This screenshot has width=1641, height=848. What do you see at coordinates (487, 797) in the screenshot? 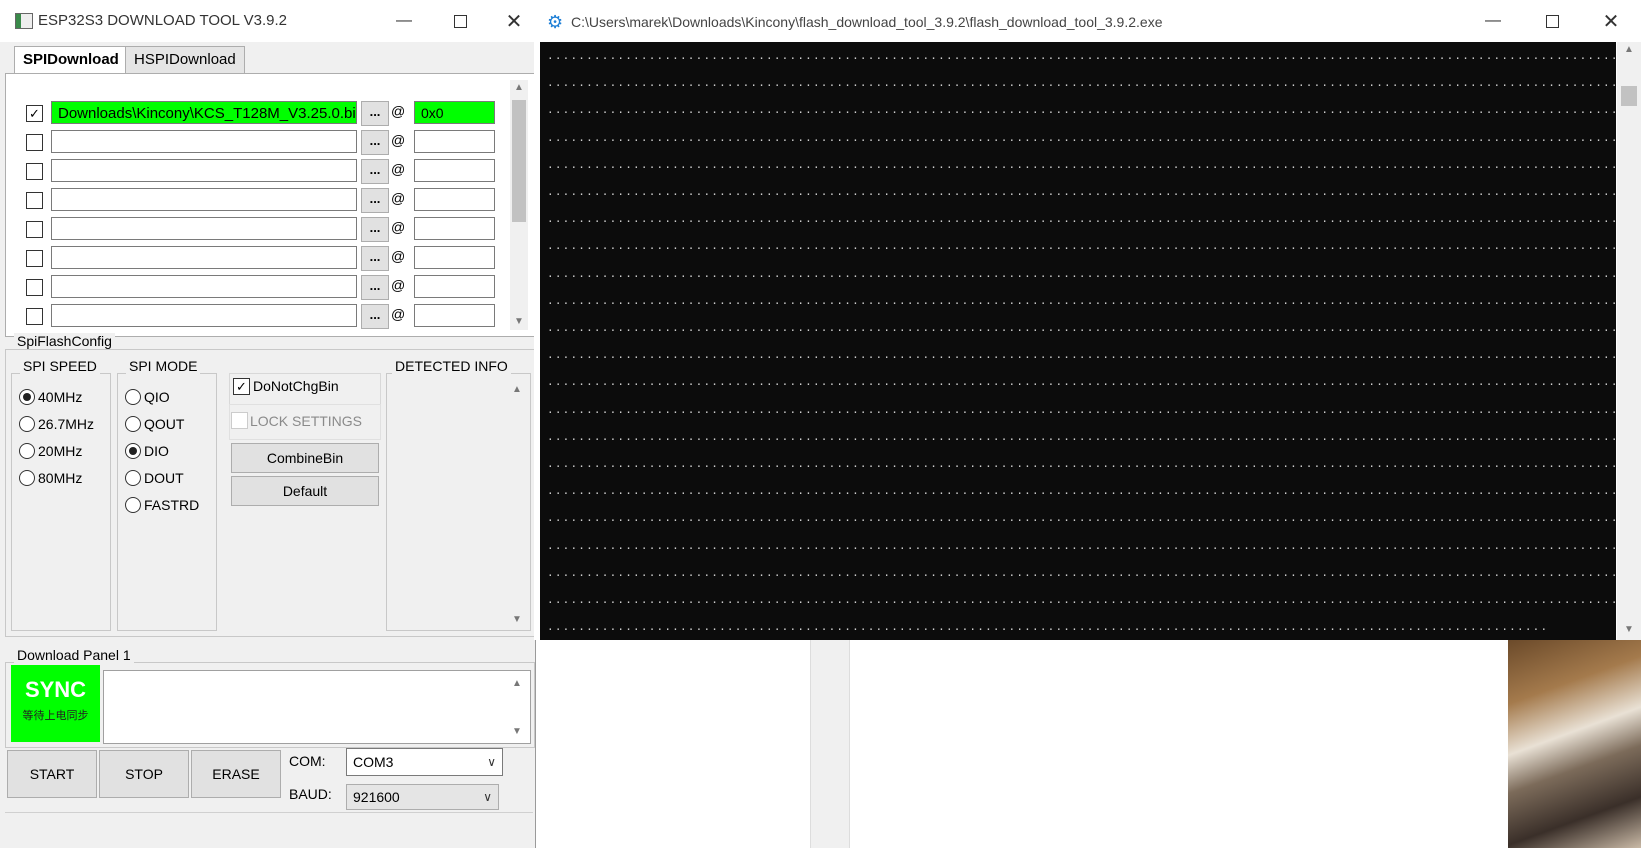
I see `chevron-down-icon: ∨` at bounding box center [487, 797].